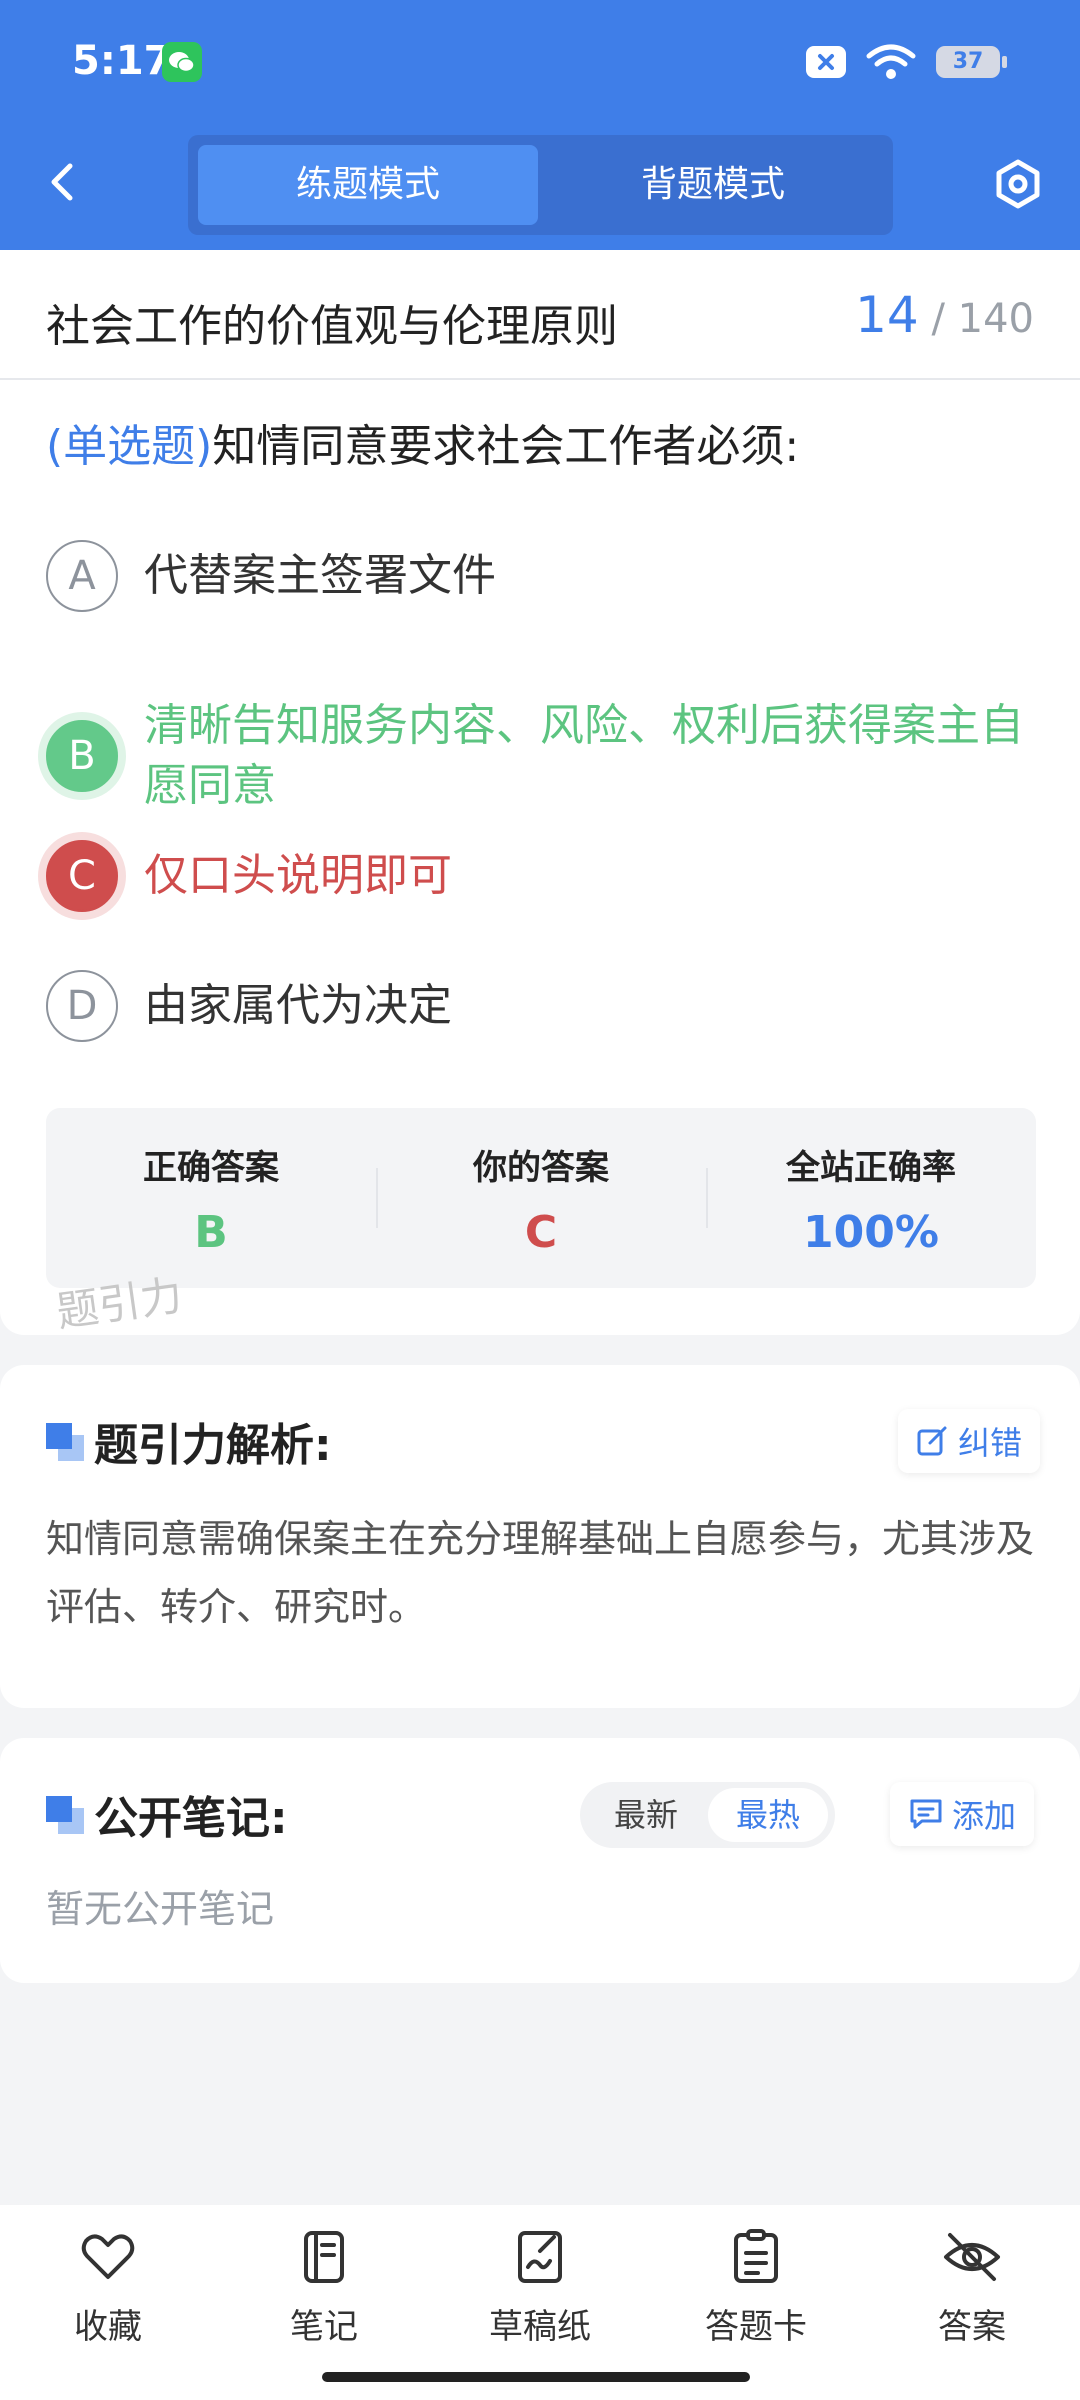 The image size is (1080, 2400). I want to click on tab-memorize-mode: 背题模式, so click(713, 185).